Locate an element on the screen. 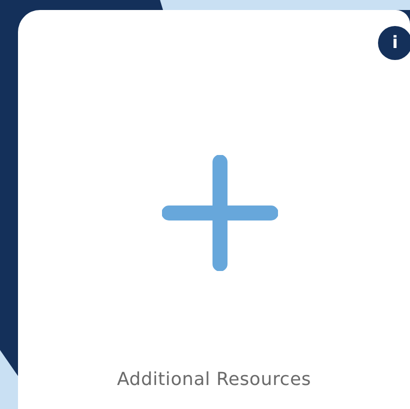  plus-icon is located at coordinates (220, 213).